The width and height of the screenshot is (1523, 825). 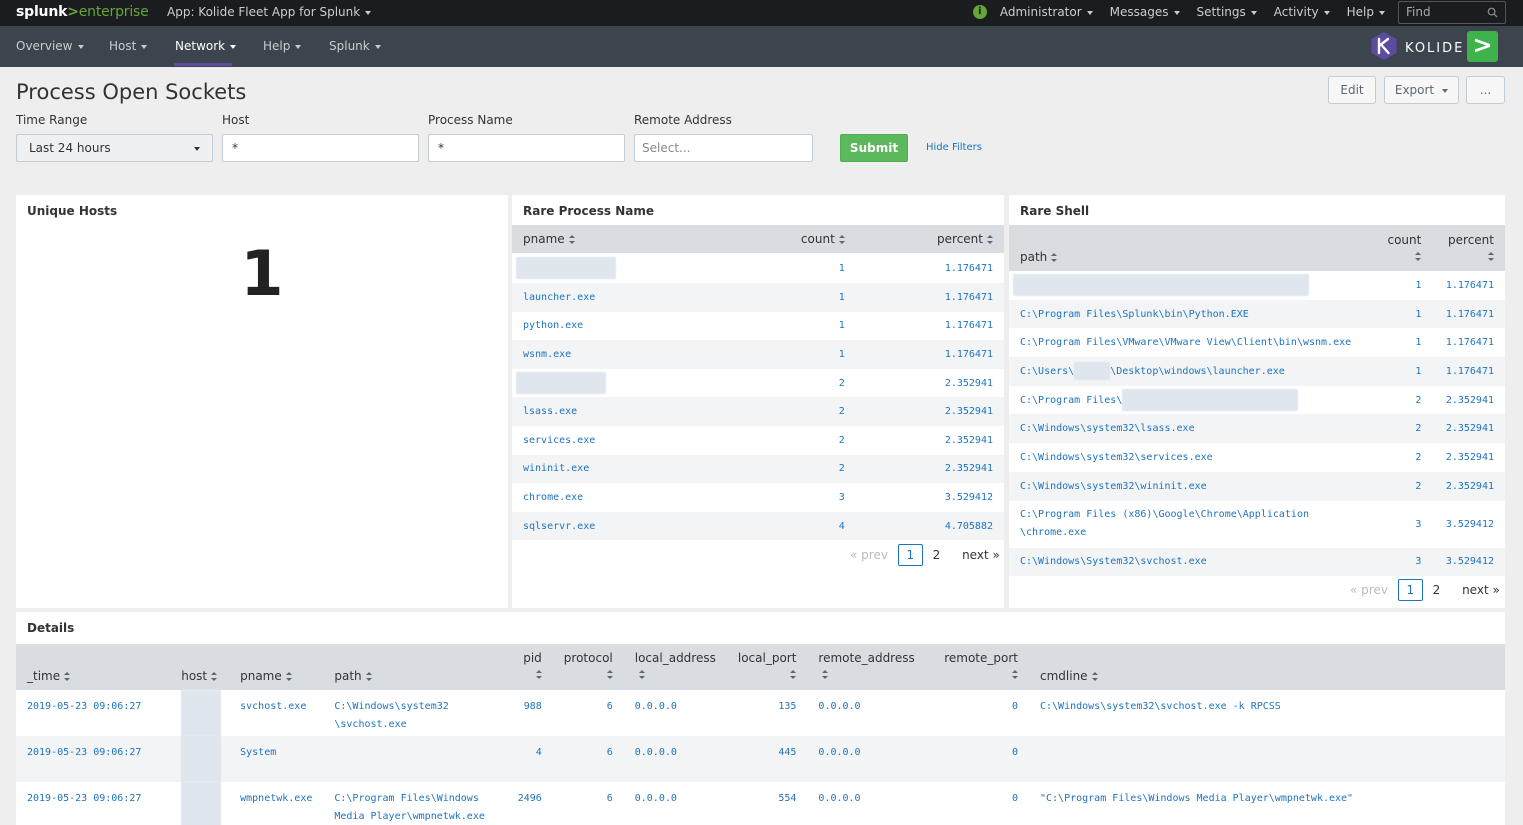 What do you see at coordinates (524, 667) in the screenshot?
I see `col-pid: pid` at bounding box center [524, 667].